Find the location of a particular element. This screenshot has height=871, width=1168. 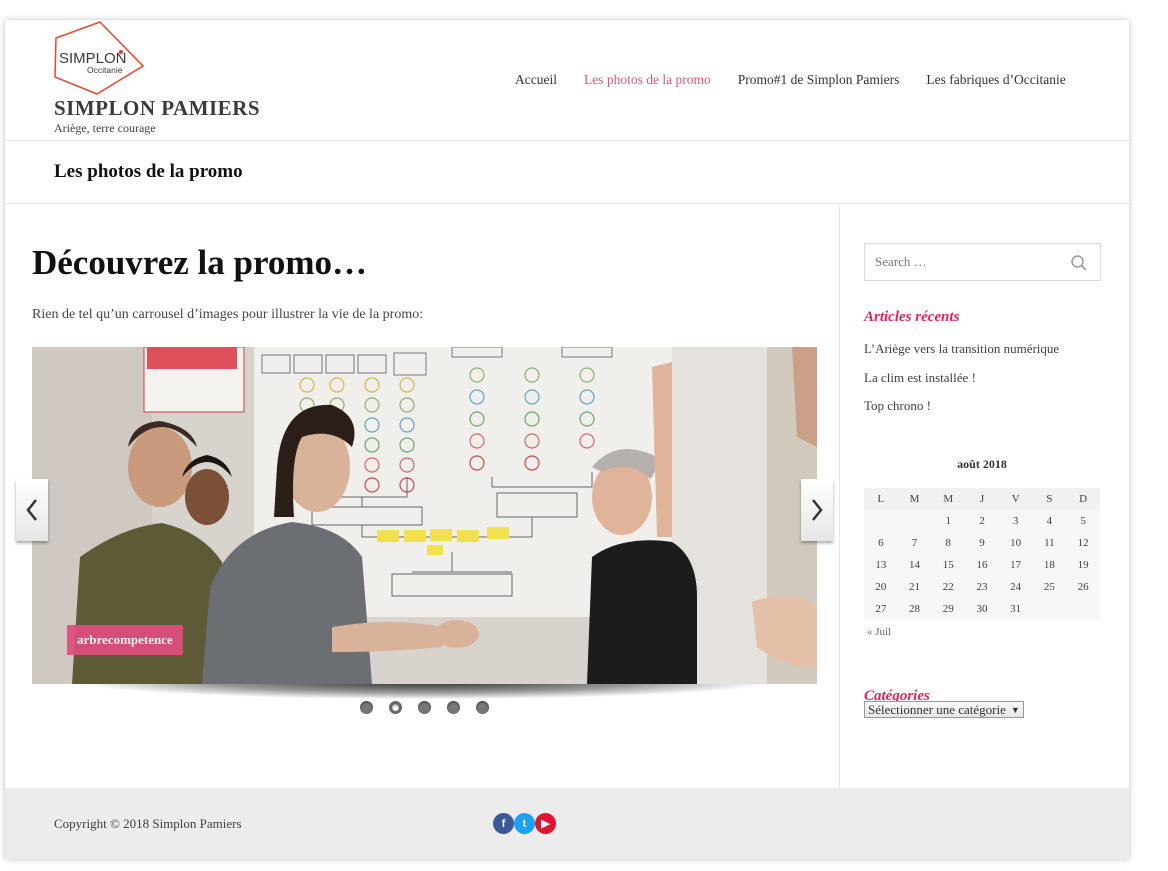

calendar-day-cell: 16 is located at coordinates (982, 565).